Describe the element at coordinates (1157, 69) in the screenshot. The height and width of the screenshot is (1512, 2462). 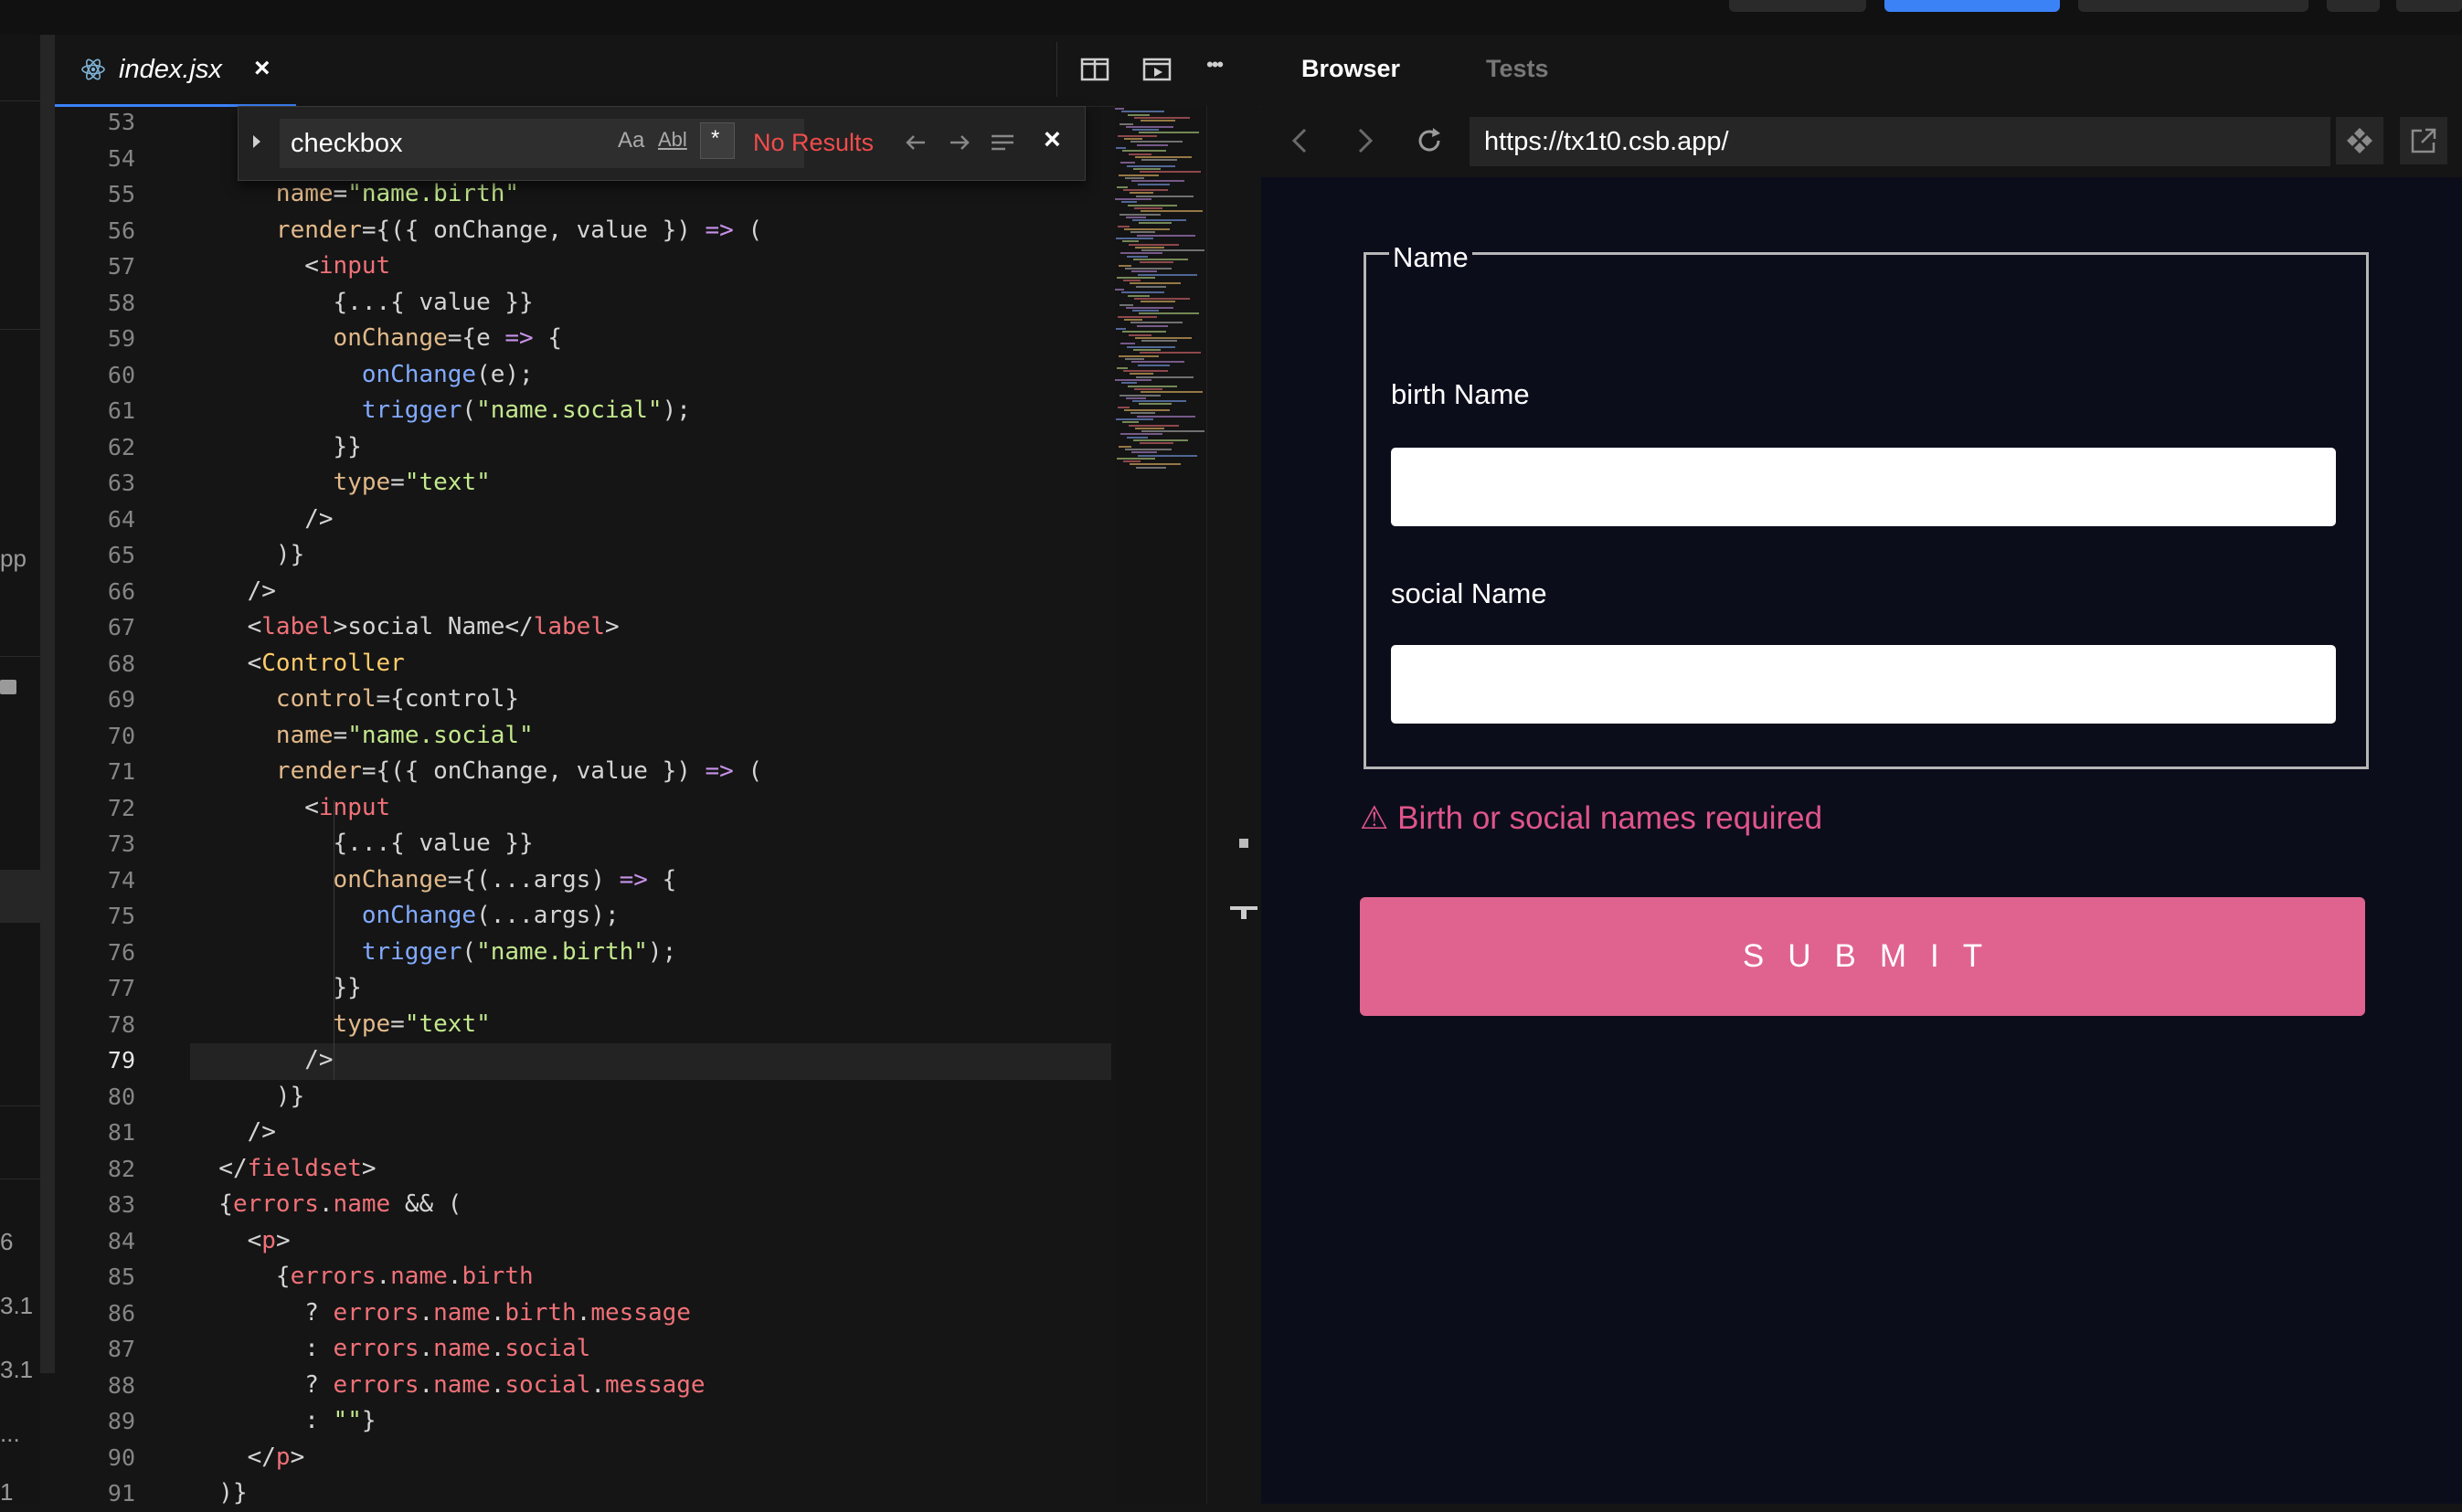
I see `preview-icon` at that location.